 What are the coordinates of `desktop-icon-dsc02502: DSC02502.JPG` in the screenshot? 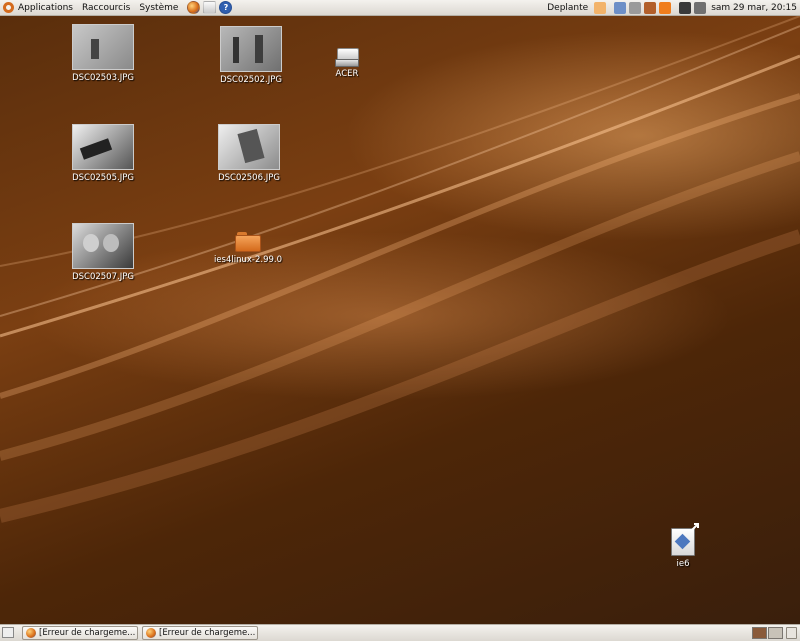 It's located at (251, 55).